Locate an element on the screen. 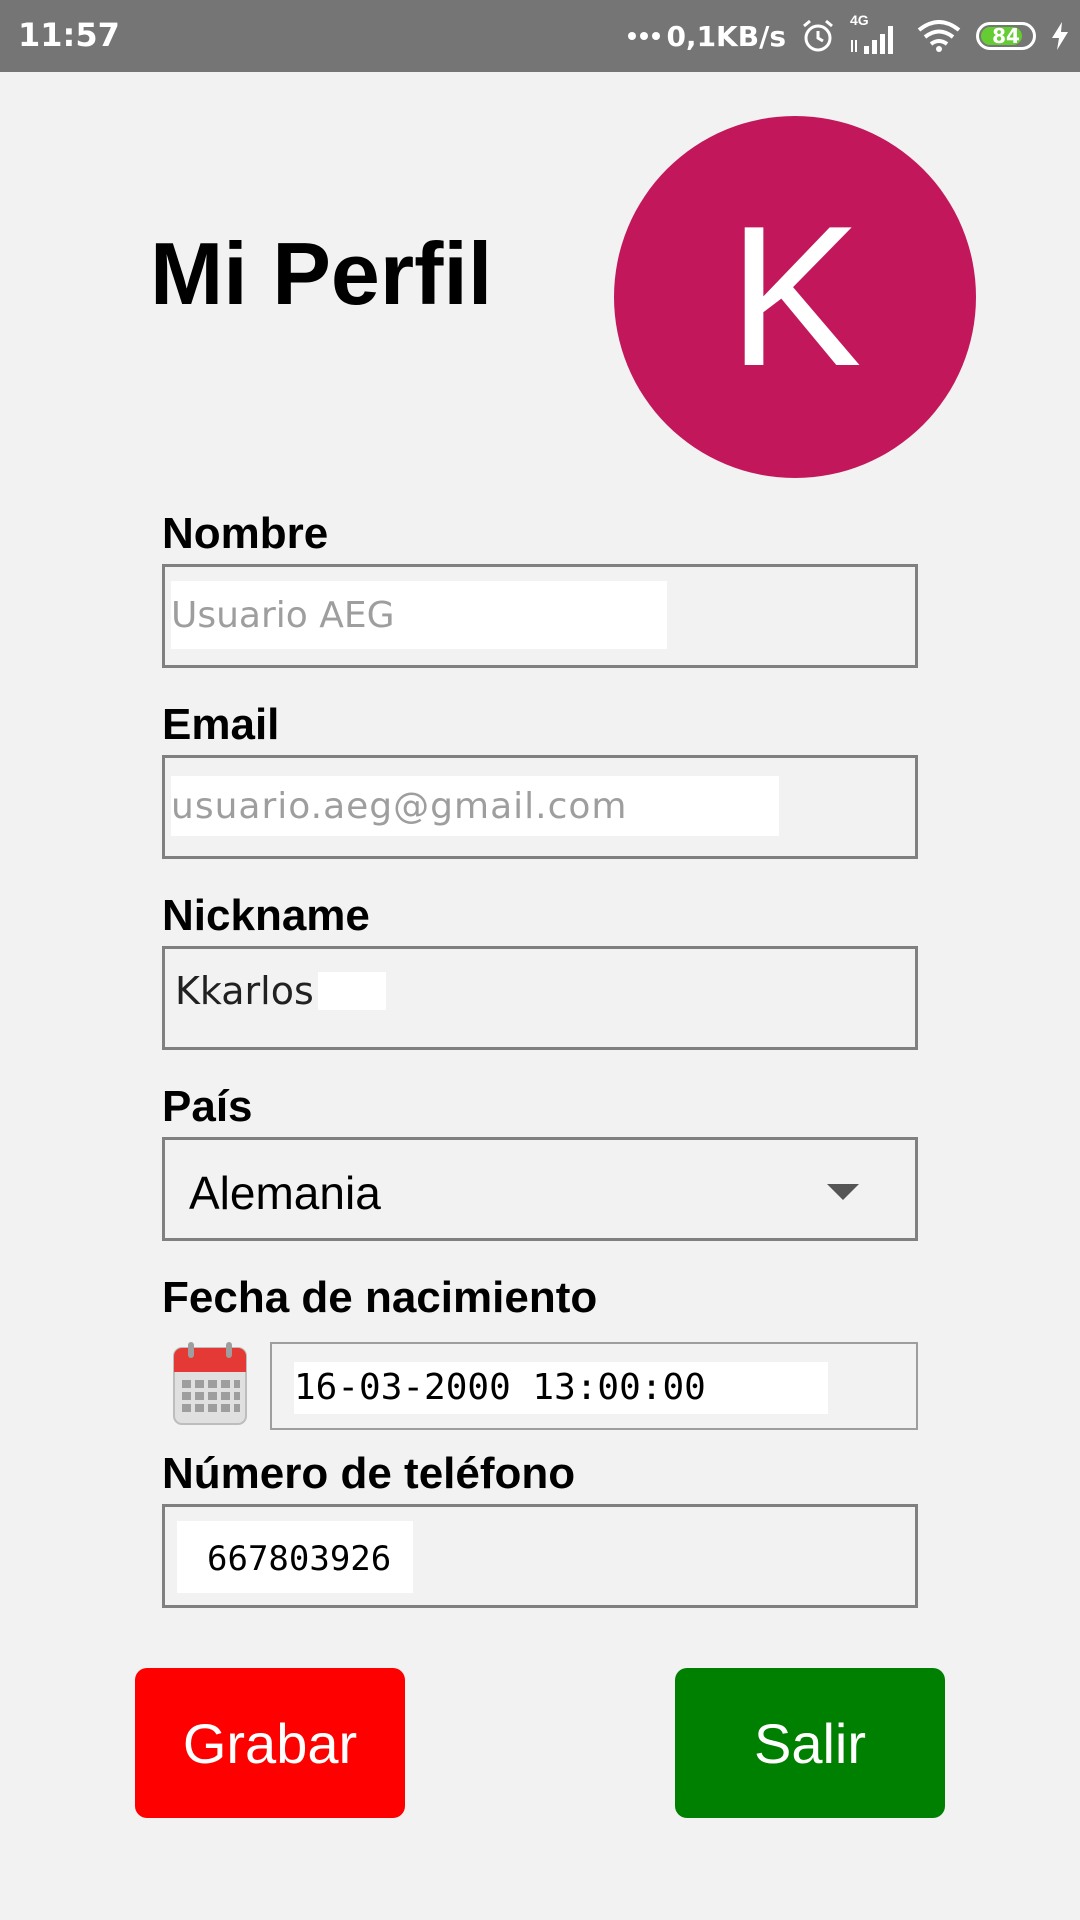  save-button: Grabar is located at coordinates (270, 1743).